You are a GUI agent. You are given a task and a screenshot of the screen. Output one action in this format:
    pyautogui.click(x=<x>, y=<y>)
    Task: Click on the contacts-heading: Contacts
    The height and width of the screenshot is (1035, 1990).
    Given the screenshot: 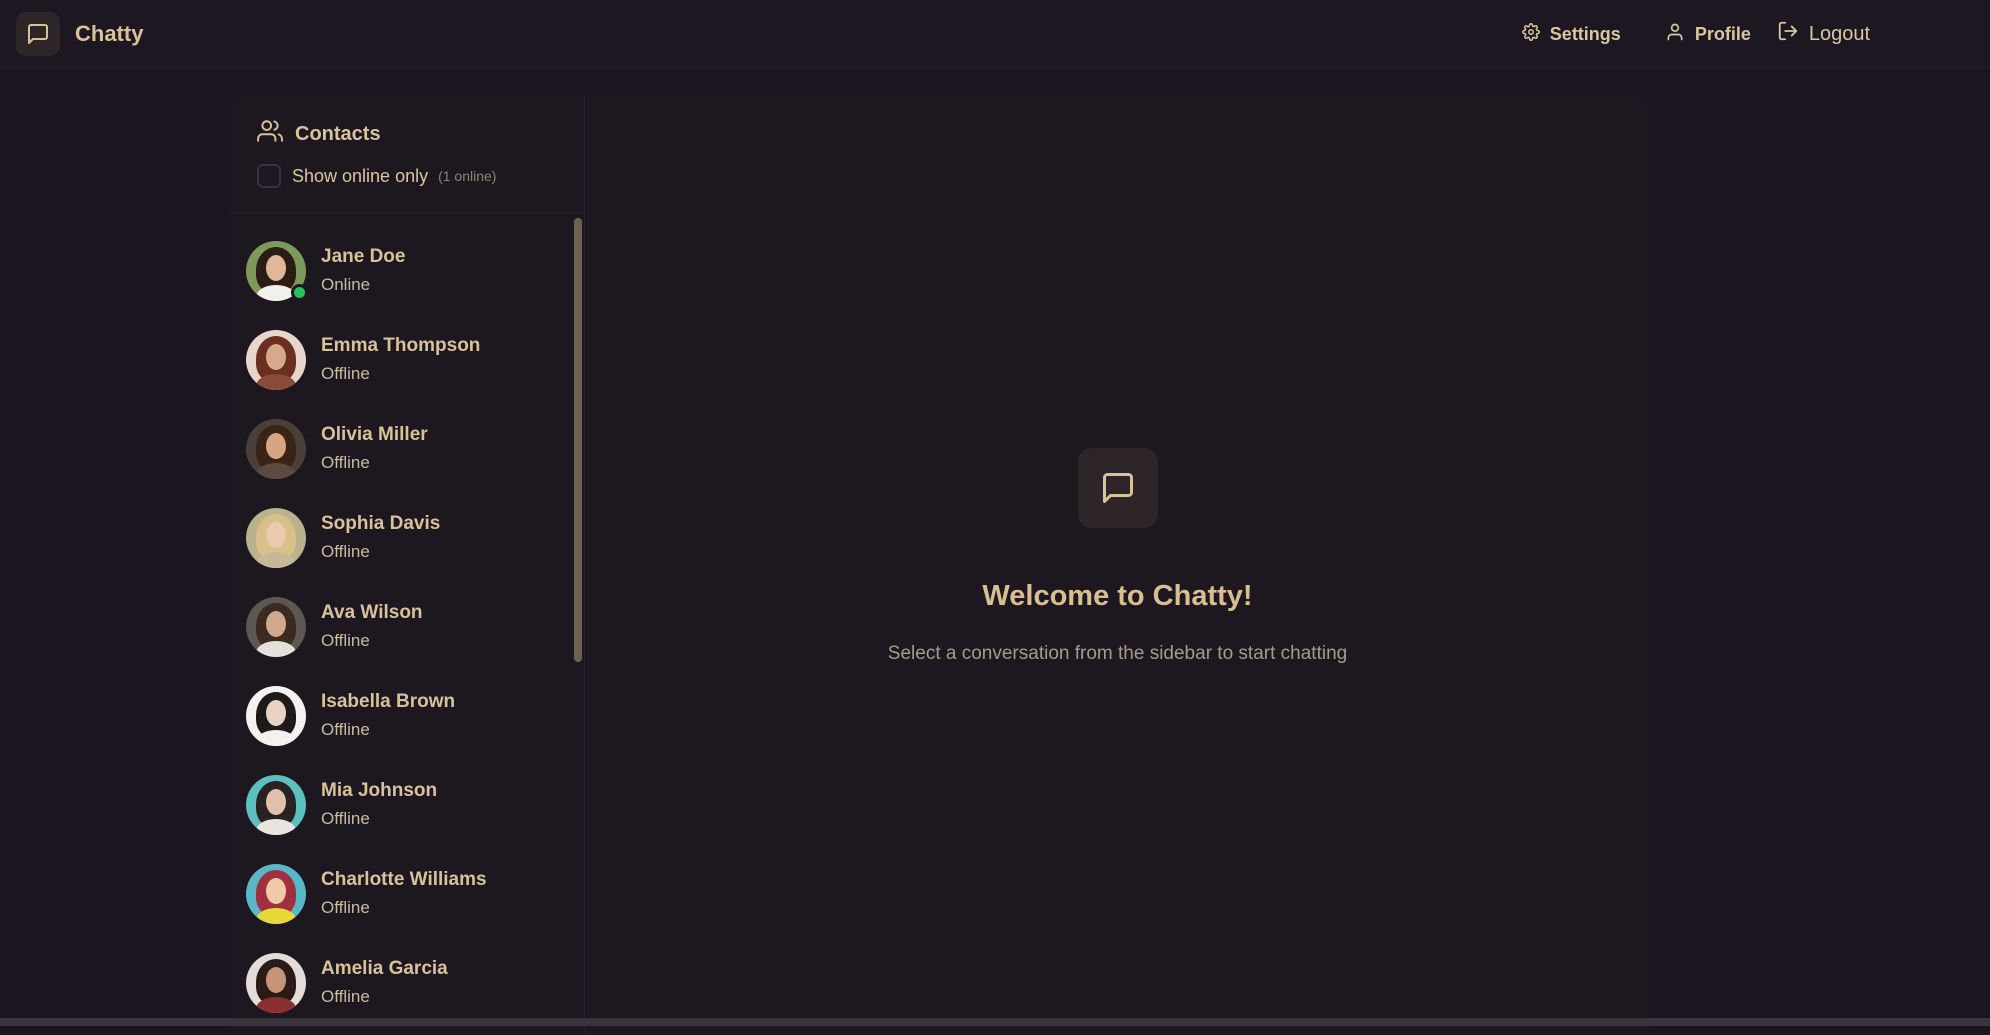 What is the action you would take?
    pyautogui.click(x=408, y=134)
    